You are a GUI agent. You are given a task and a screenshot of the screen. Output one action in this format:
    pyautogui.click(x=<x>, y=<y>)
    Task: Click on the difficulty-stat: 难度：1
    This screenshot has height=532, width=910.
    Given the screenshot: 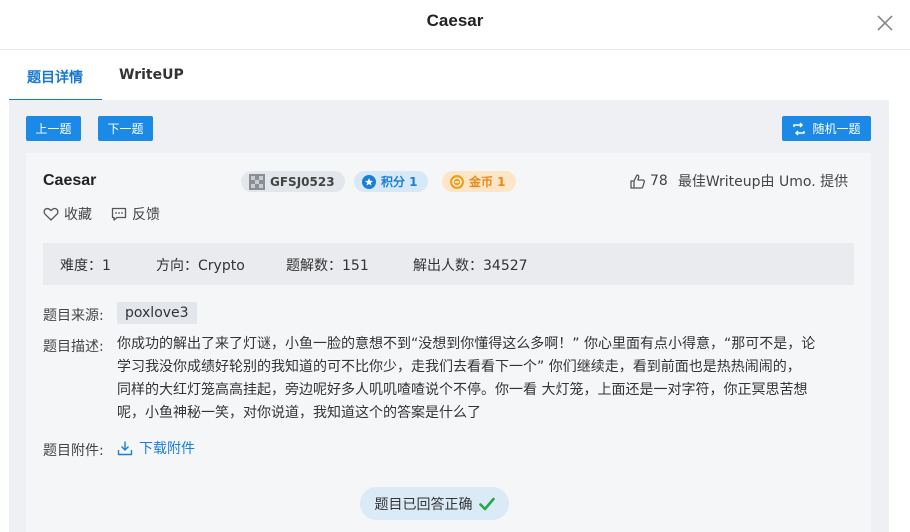 What is the action you would take?
    pyautogui.click(x=85, y=266)
    